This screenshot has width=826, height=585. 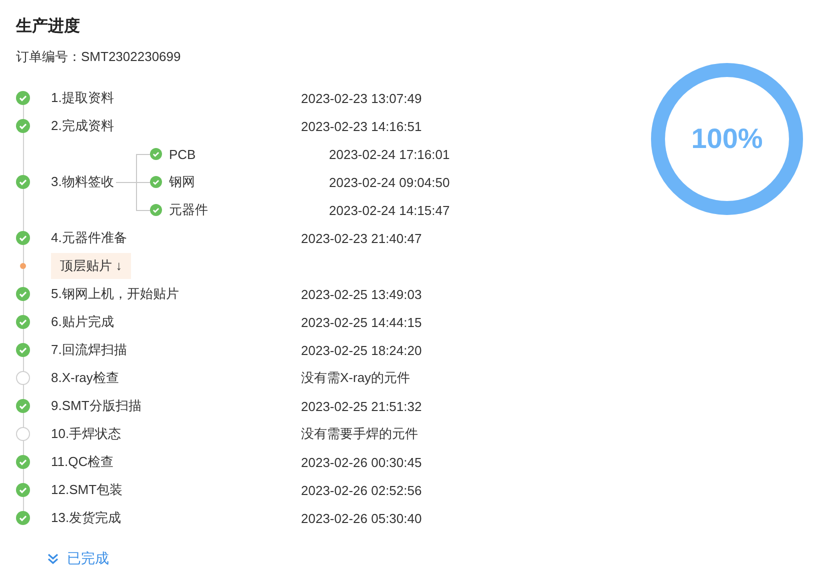 I want to click on step-label: 6.贴片完成, so click(x=82, y=322).